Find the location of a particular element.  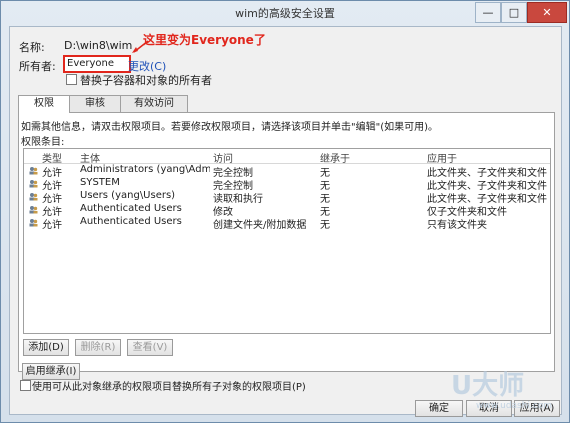

minimize-icon: — is located at coordinates (488, 12).